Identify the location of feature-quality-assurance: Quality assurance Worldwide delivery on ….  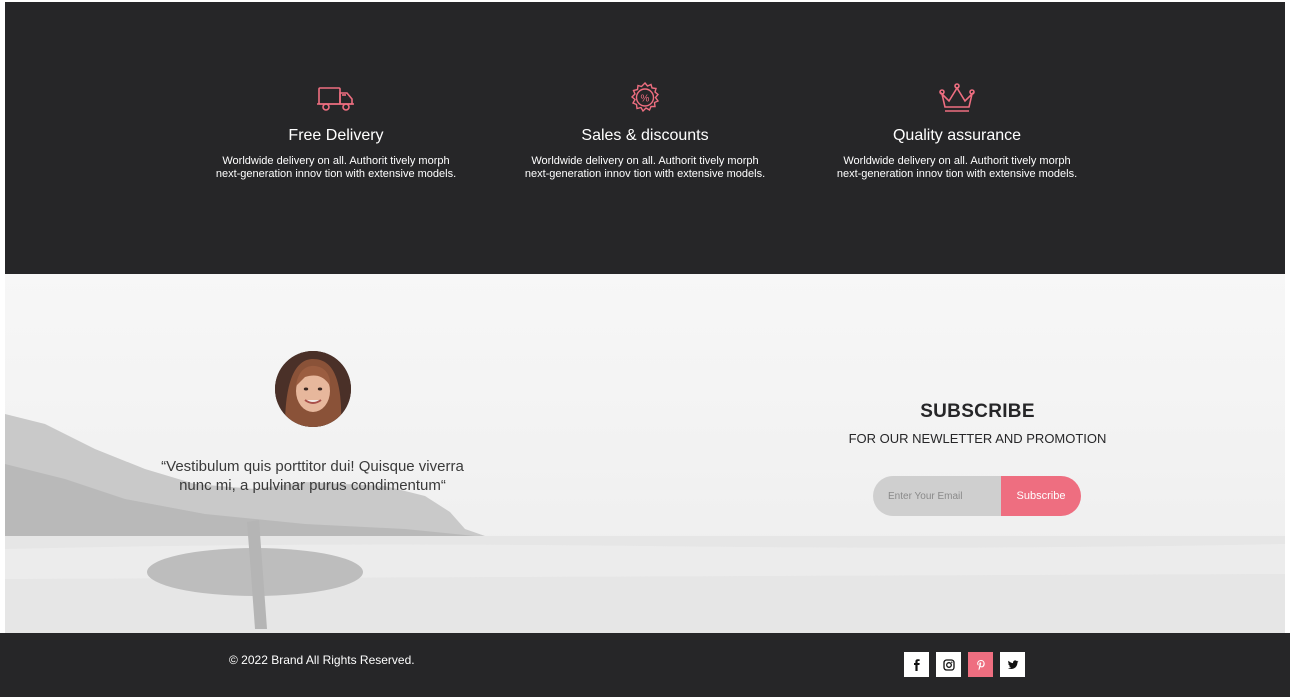
(957, 91).